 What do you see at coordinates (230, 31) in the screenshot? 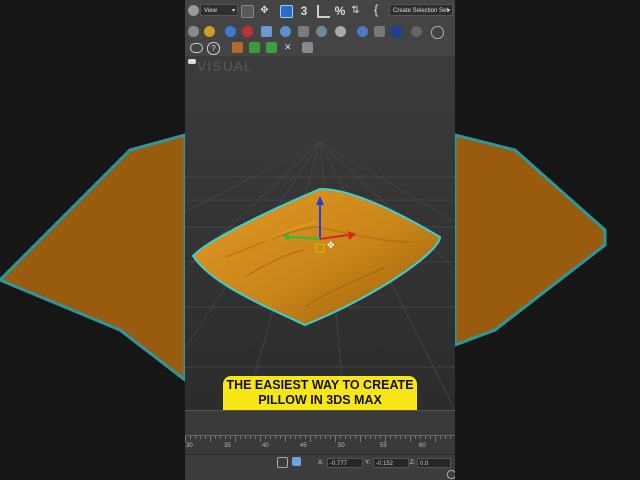
I see `material-editor-icon` at bounding box center [230, 31].